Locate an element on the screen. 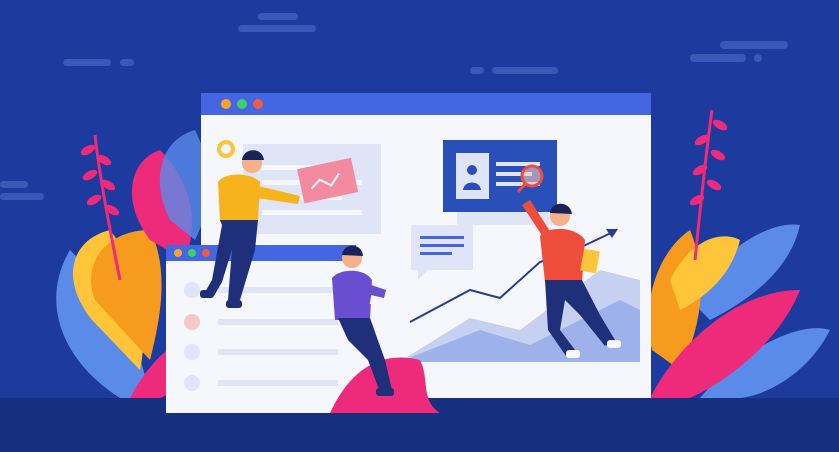 The width and height of the screenshot is (839, 452). secondary-browser-window is located at coordinates (261, 329).